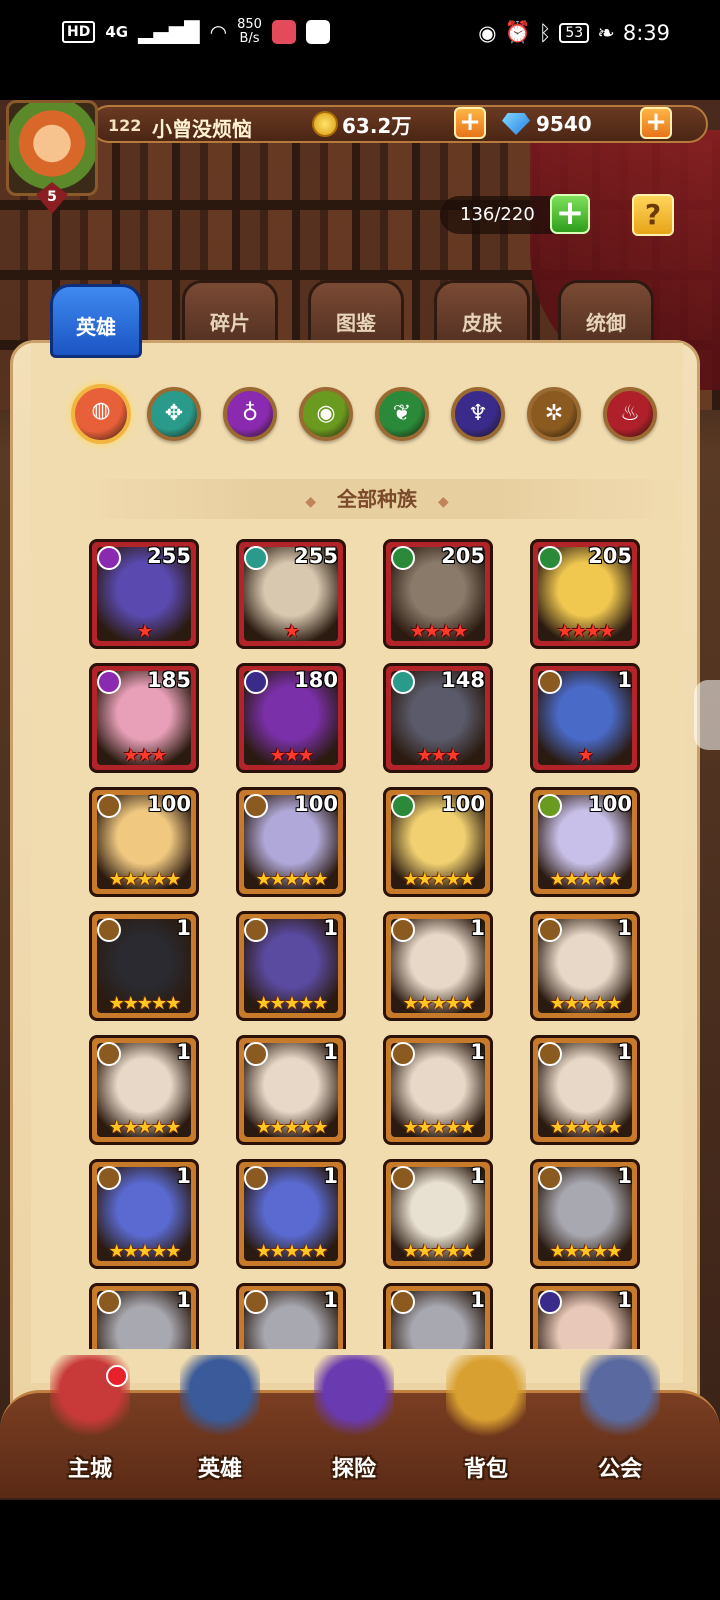  What do you see at coordinates (570, 214) in the screenshot?
I see `expand-capacity-button: +` at bounding box center [570, 214].